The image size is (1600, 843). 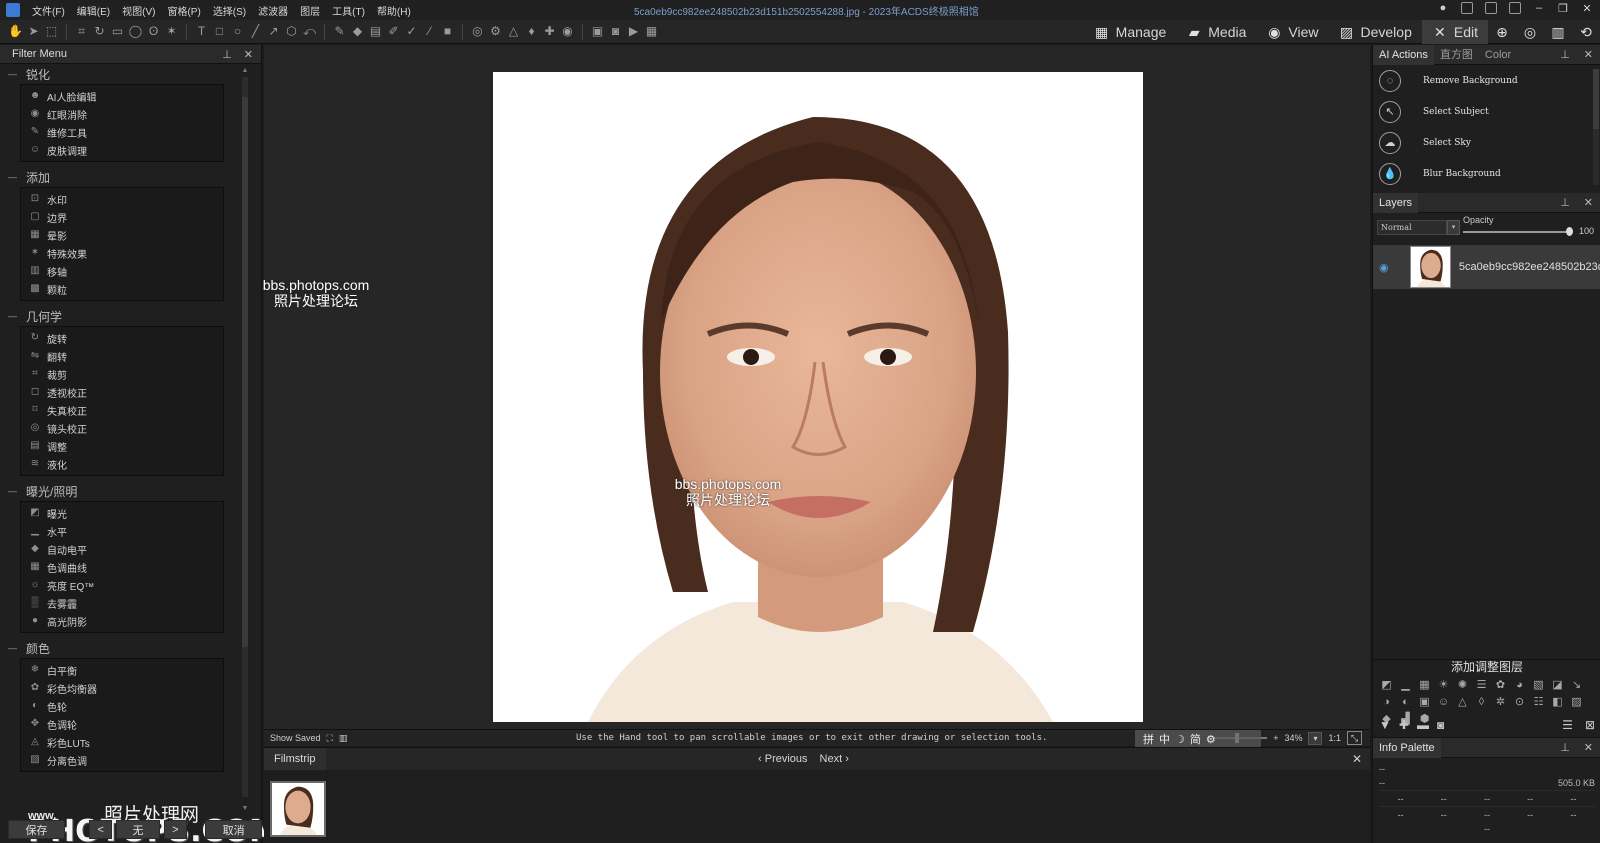 I want to click on effect-tool-icon: ◎, so click(x=477, y=31).